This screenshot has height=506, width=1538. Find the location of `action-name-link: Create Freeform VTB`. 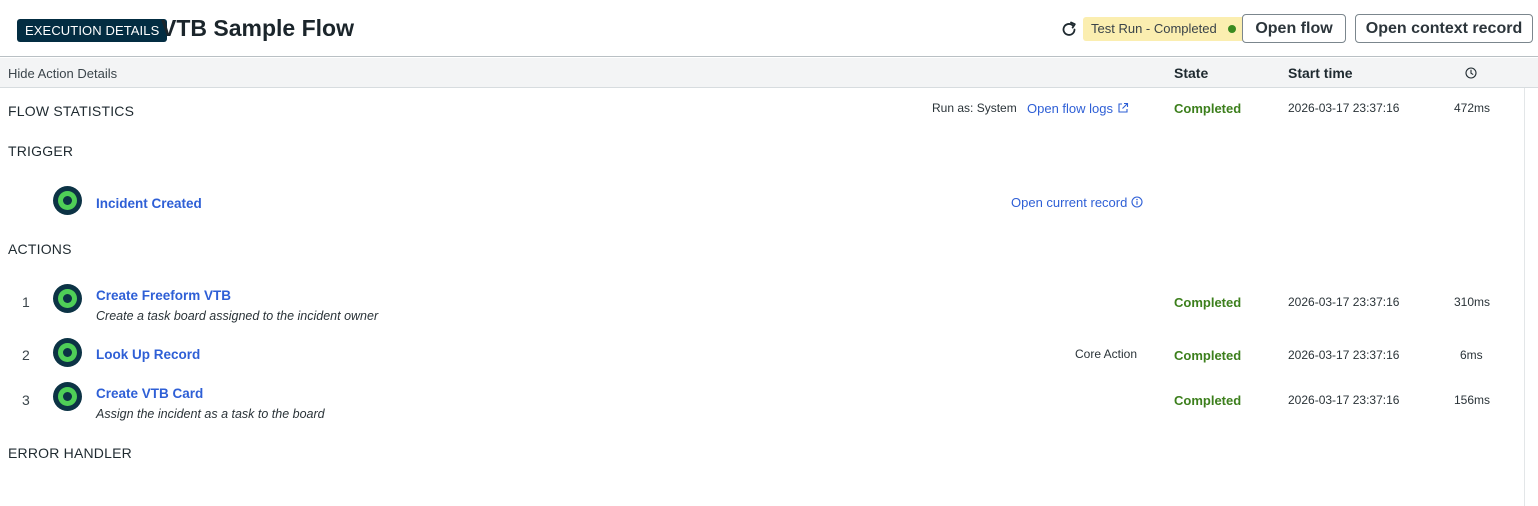

action-name-link: Create Freeform VTB is located at coordinates (163, 295).